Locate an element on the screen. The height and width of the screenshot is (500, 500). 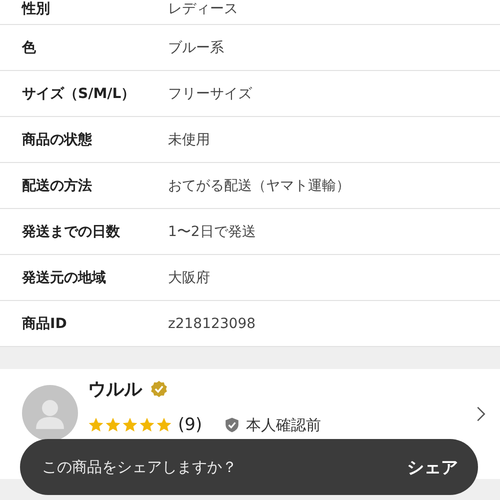
share-button: シェア is located at coordinates (432, 467).